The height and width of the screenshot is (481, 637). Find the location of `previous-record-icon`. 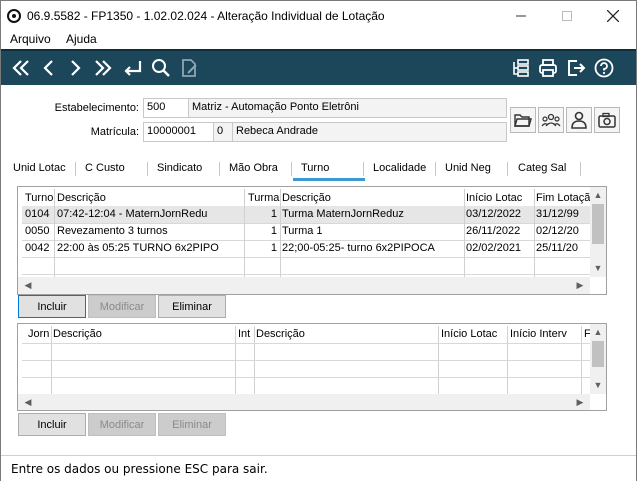

previous-record-icon is located at coordinates (49, 68).